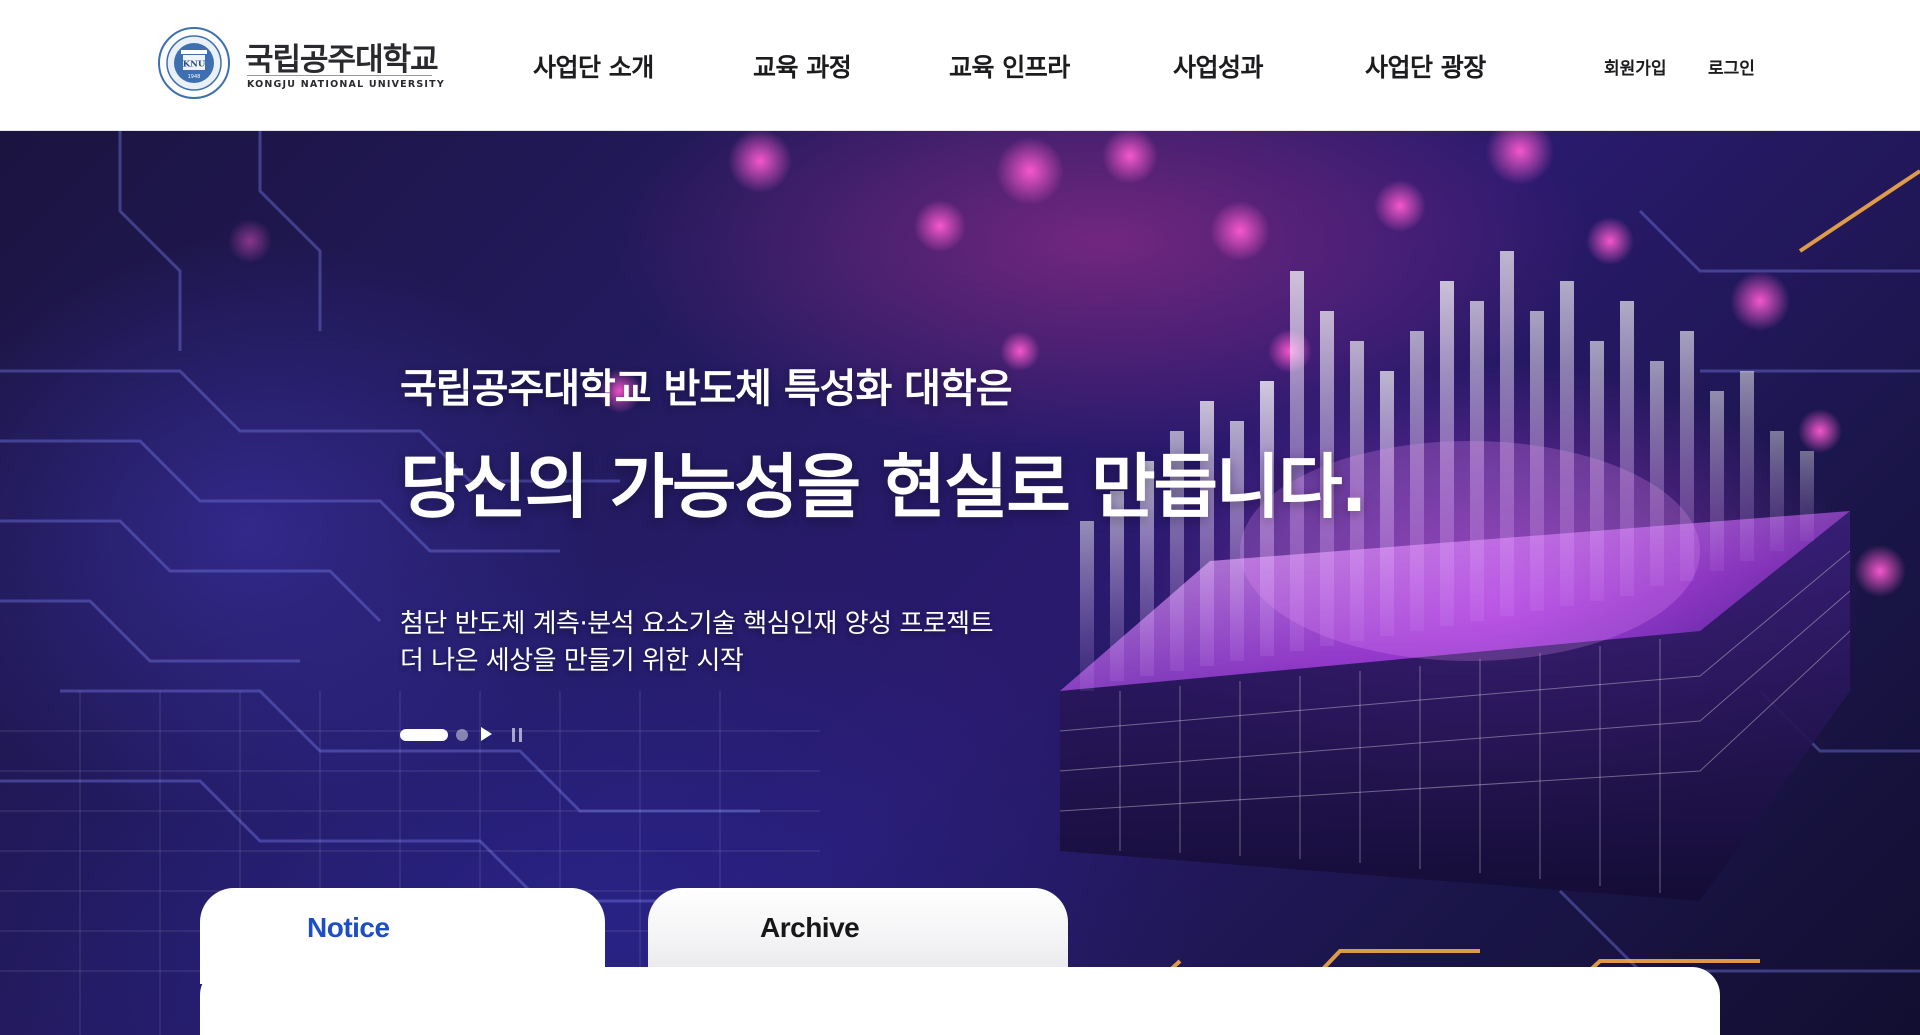 This screenshot has height=1035, width=1920. Describe the element at coordinates (960, 1001) in the screenshot. I see `board-panel` at that location.